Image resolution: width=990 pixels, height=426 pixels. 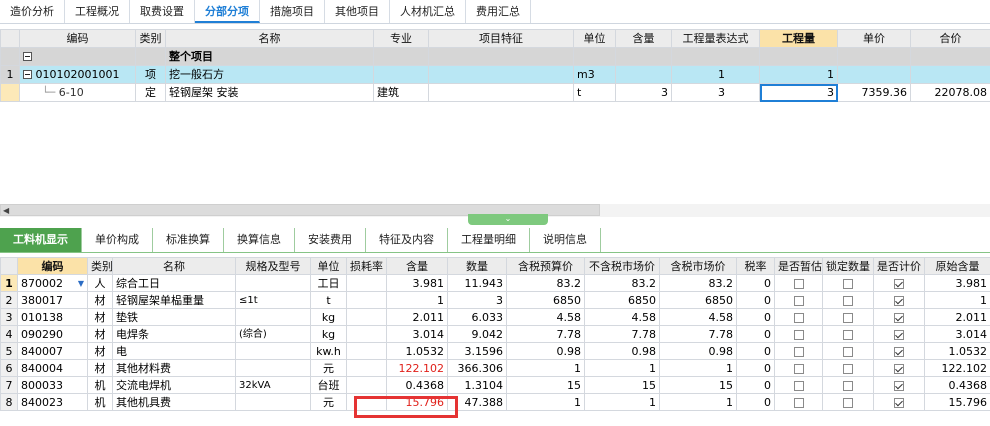 What do you see at coordinates (328, 283) in the screenshot?
I see `cell-unit: 工日` at bounding box center [328, 283].